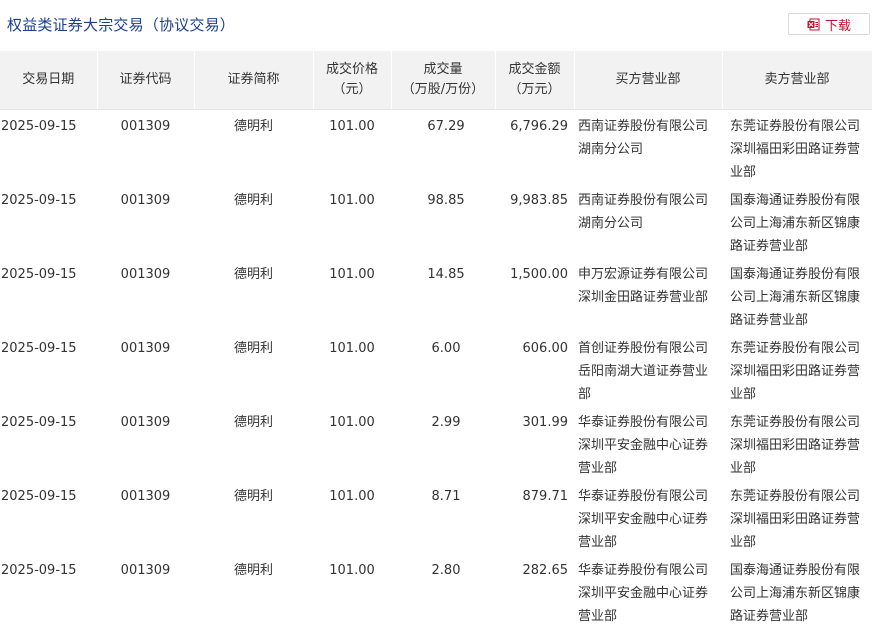 This screenshot has height=628, width=872. Describe the element at coordinates (534, 517) in the screenshot. I see `cell-amount: 879.71` at that location.